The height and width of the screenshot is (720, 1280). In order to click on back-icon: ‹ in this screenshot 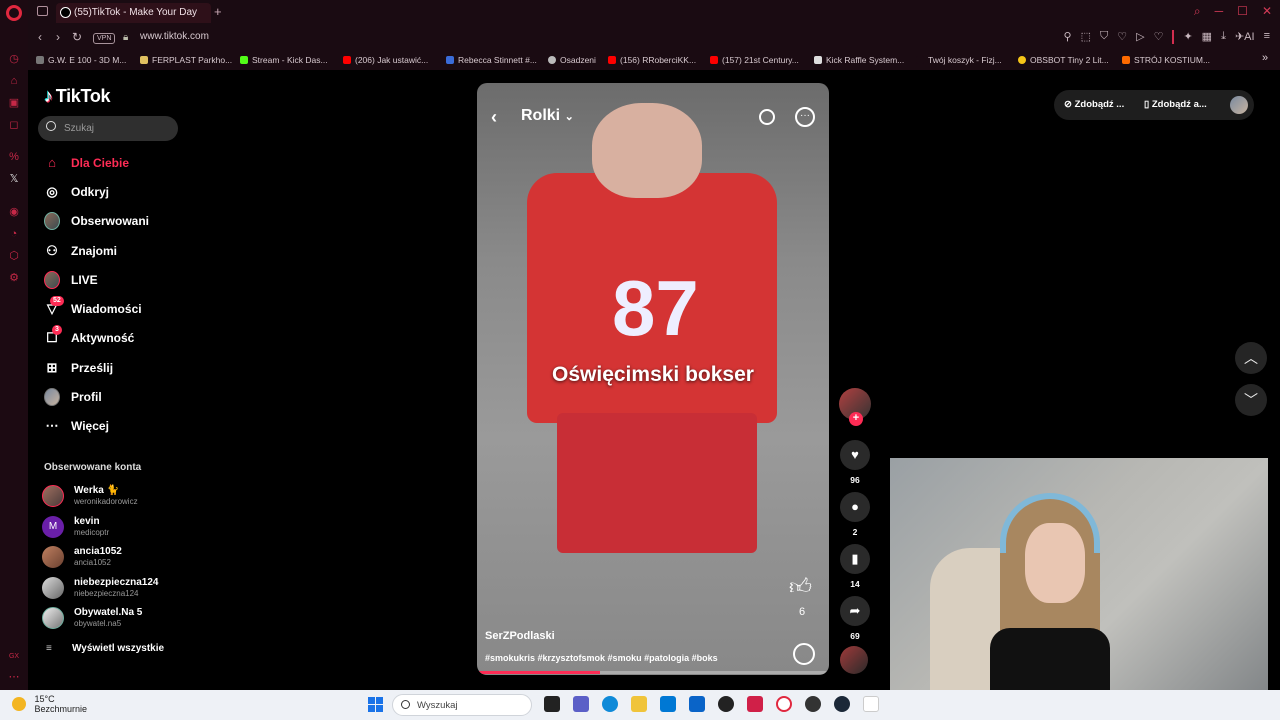, I will do `click(40, 37)`.